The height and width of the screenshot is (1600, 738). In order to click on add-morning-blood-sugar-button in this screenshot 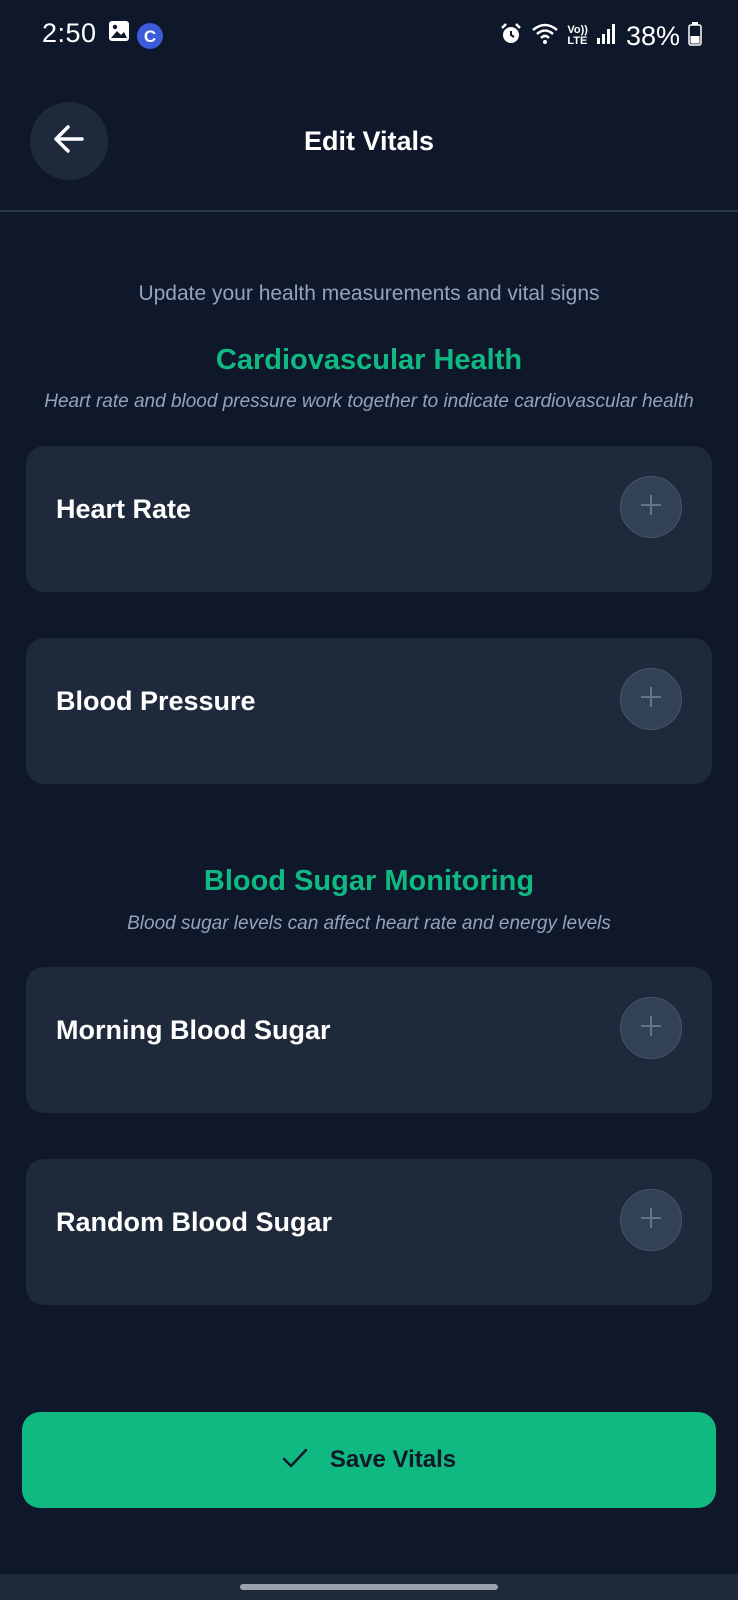, I will do `click(651, 1028)`.